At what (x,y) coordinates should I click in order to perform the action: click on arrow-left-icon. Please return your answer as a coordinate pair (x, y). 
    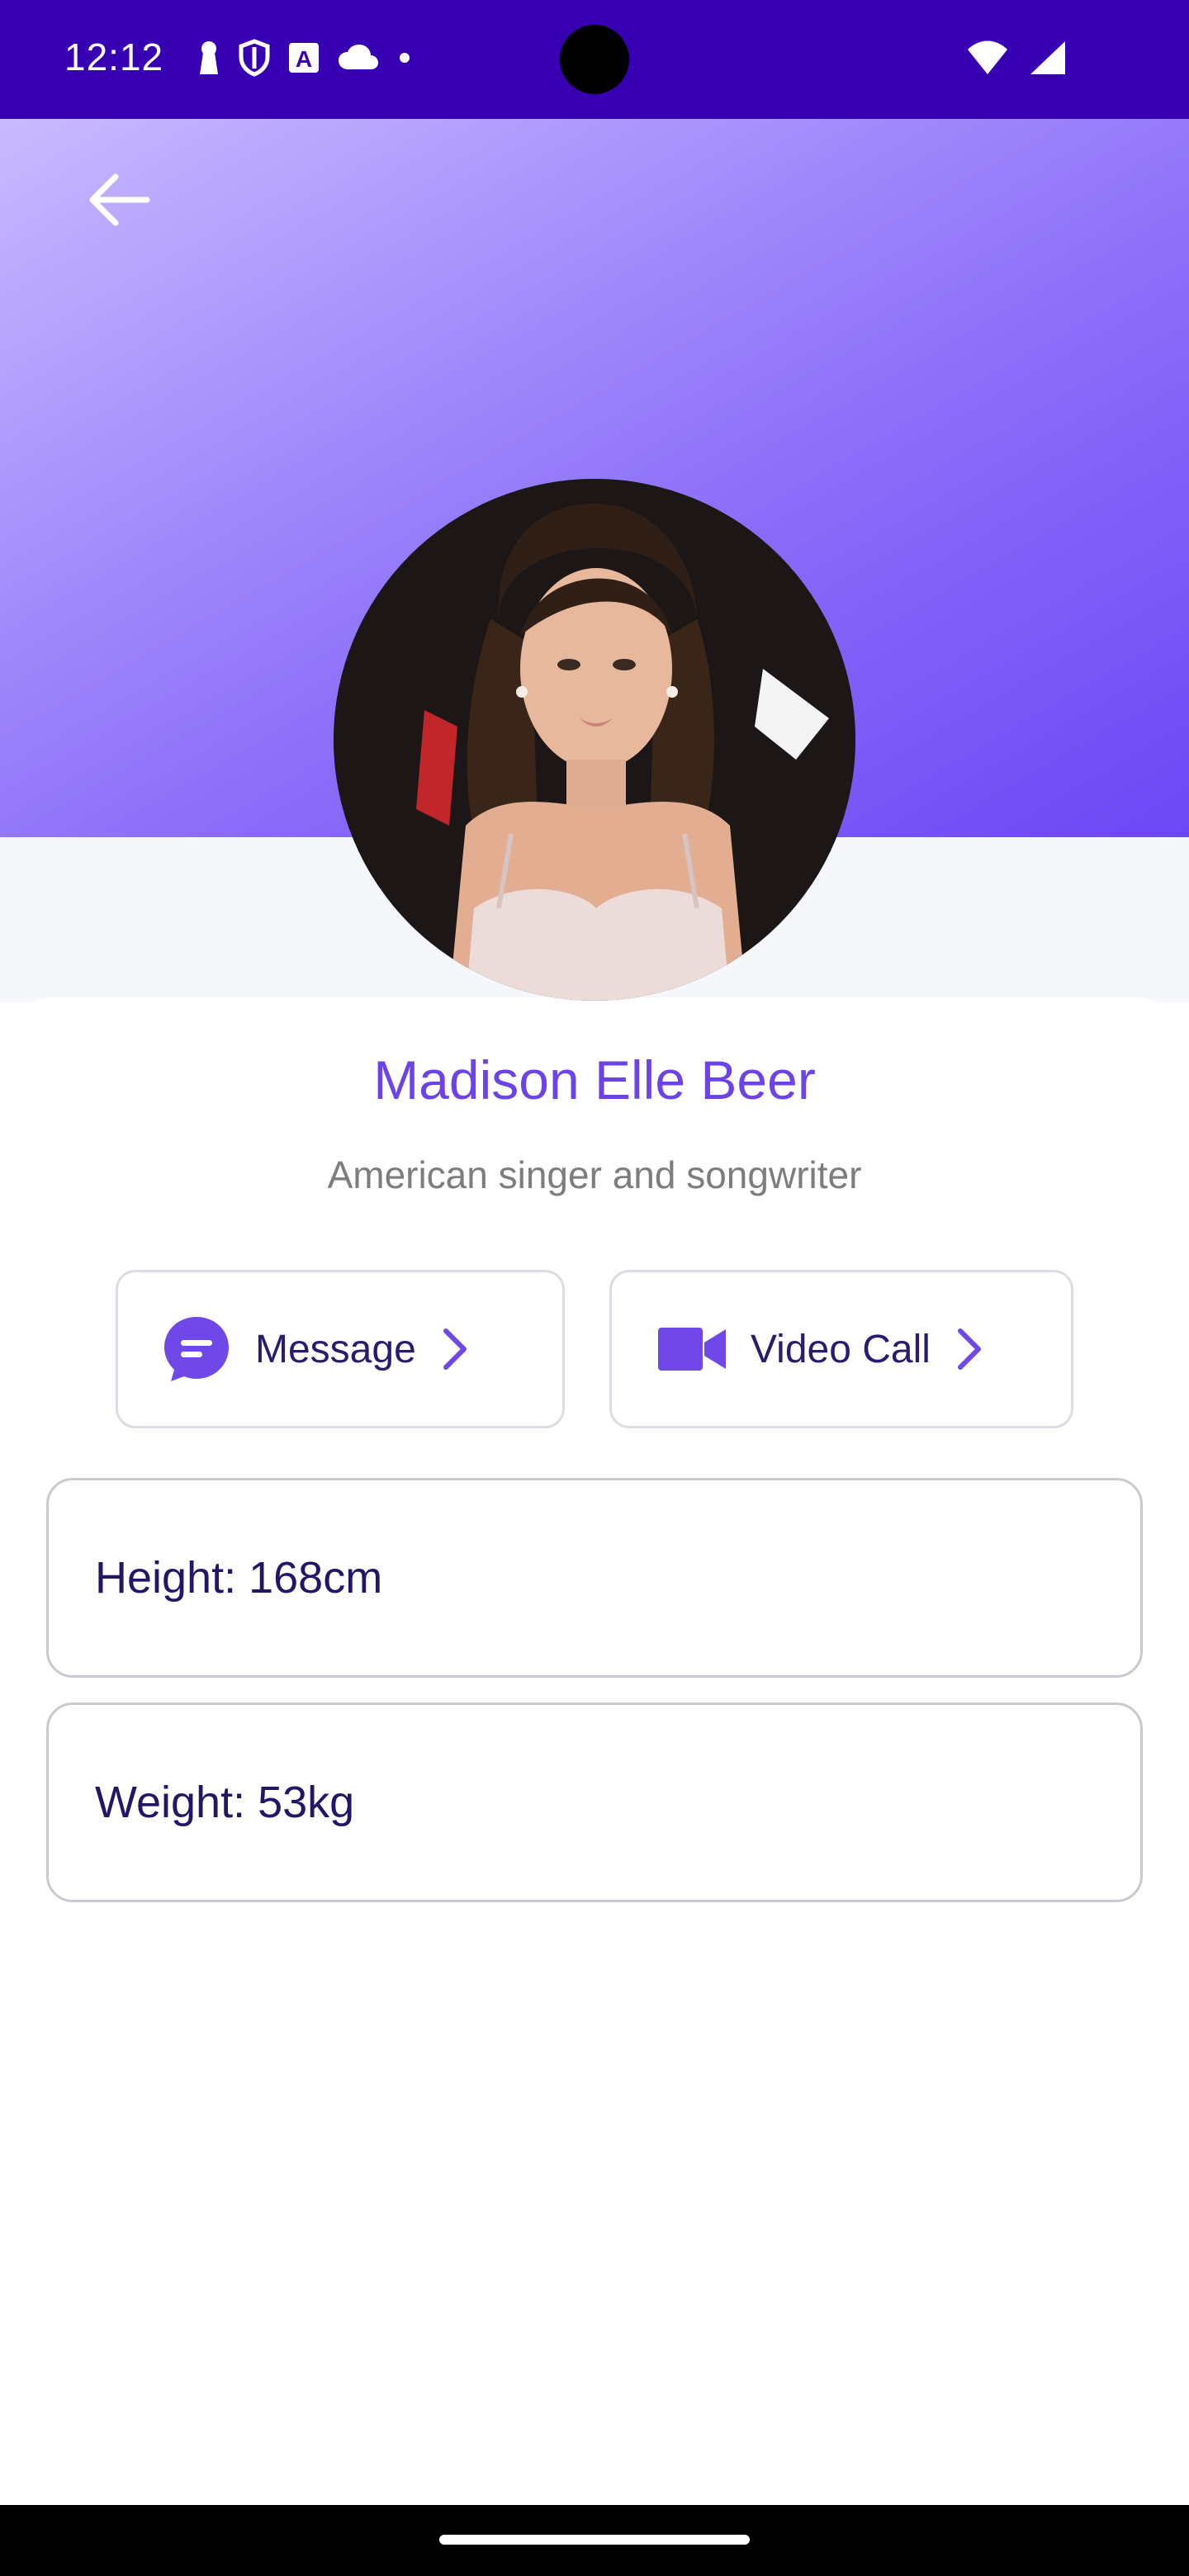
    Looking at the image, I should click on (119, 202).